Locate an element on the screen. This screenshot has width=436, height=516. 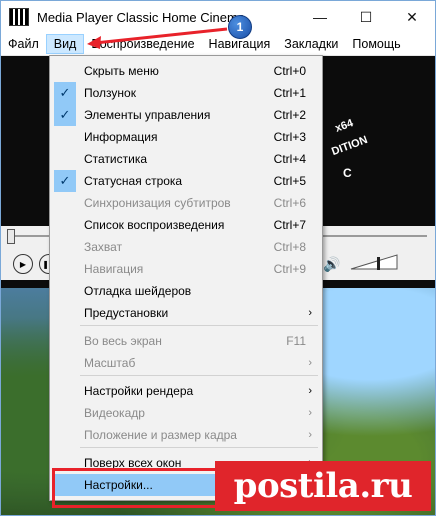
view-menu-item-shortcut: F11 is located at coordinates (296, 341).